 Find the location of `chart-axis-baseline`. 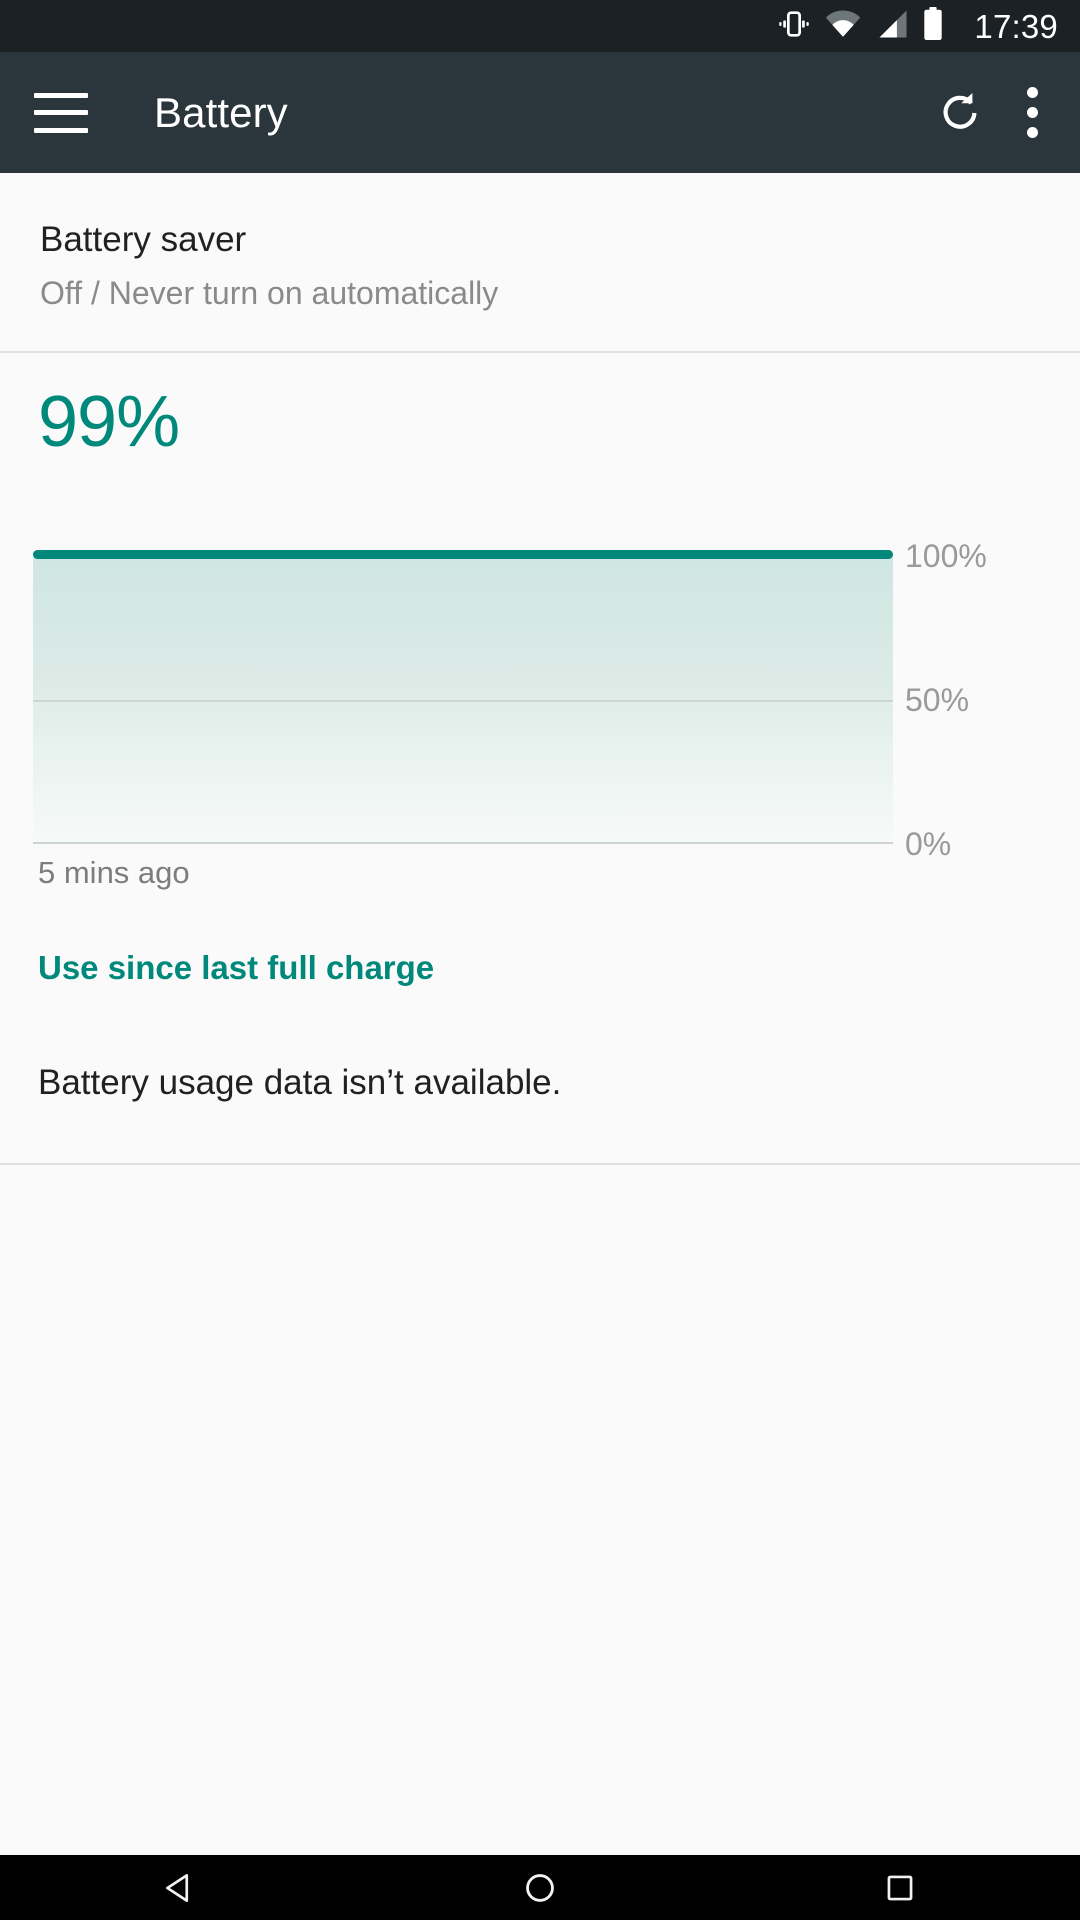

chart-axis-baseline is located at coordinates (463, 842).